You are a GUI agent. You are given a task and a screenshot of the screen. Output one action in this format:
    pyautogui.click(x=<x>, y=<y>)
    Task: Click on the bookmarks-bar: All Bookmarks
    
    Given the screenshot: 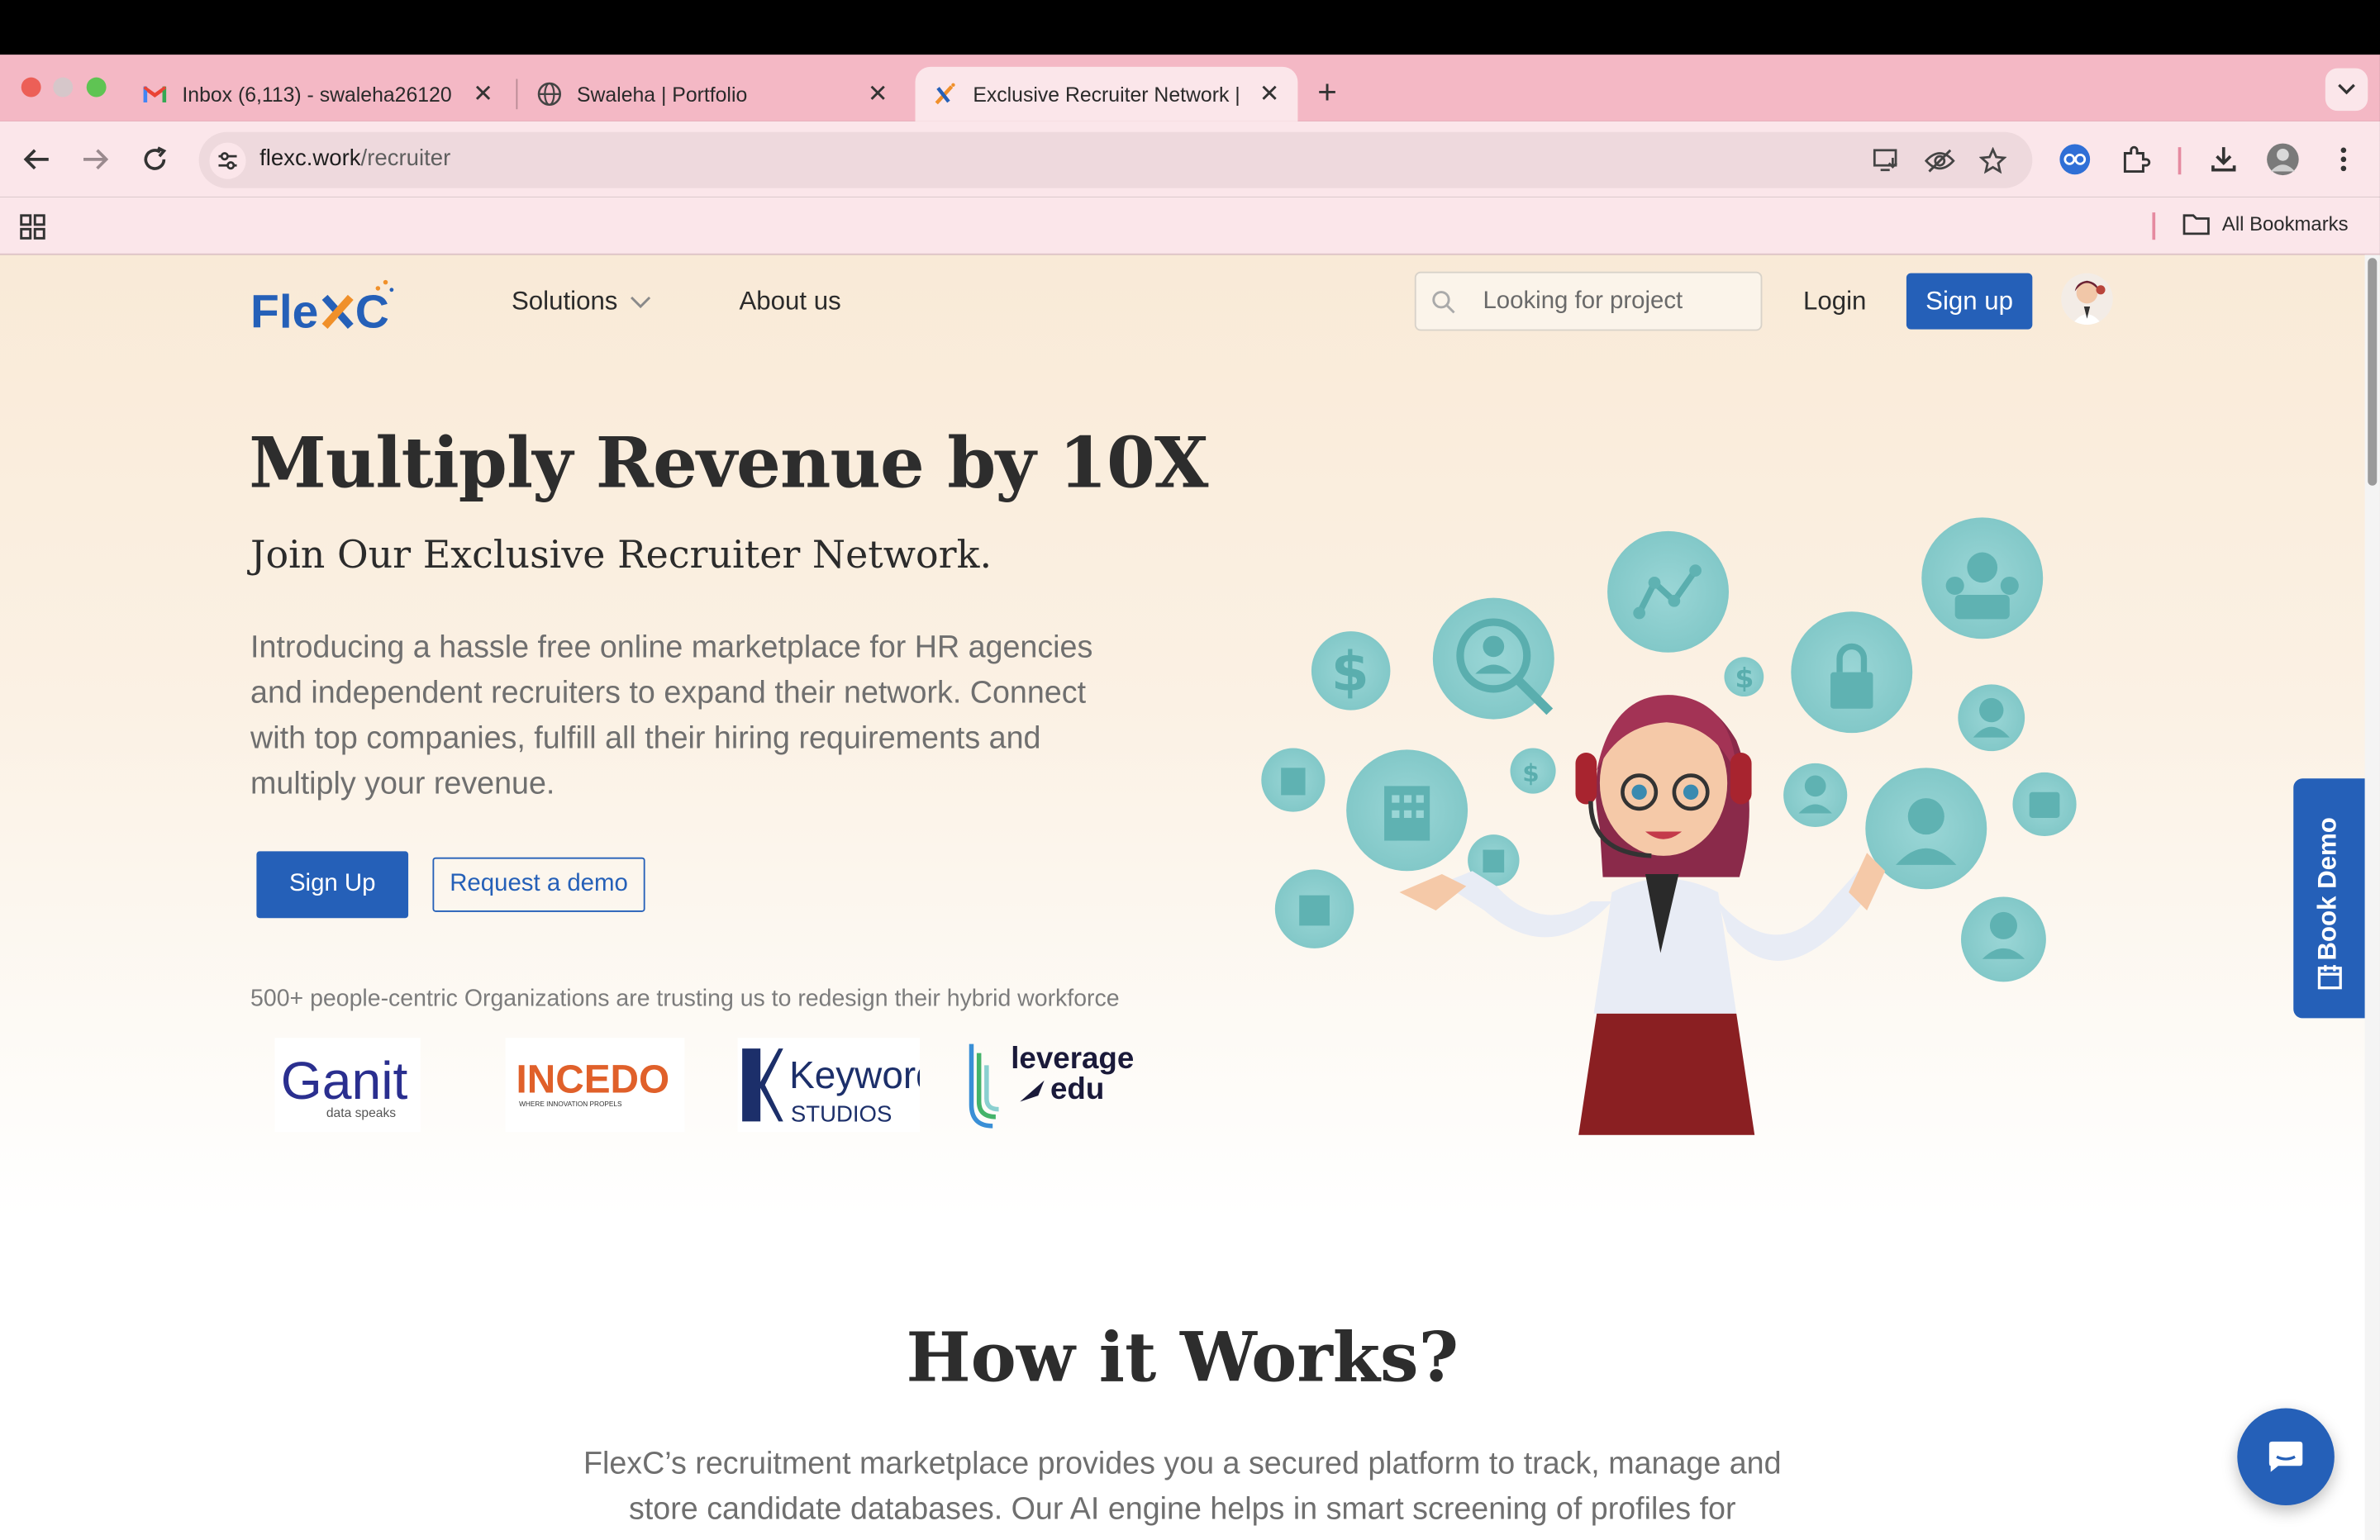 What is the action you would take?
    pyautogui.click(x=1190, y=226)
    